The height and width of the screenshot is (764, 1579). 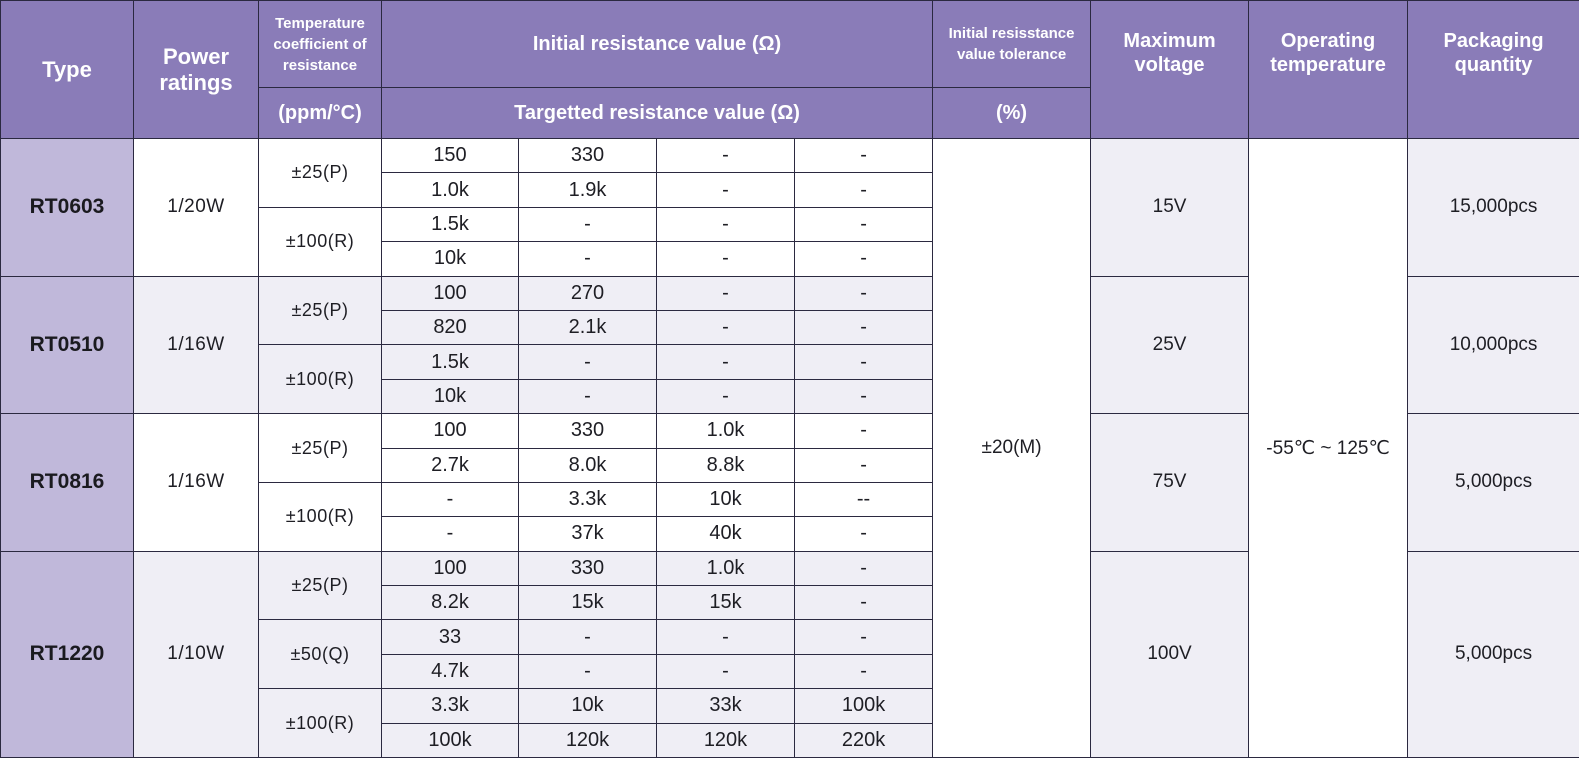 What do you see at coordinates (450, 327) in the screenshot?
I see `resistance-value-cell: 820` at bounding box center [450, 327].